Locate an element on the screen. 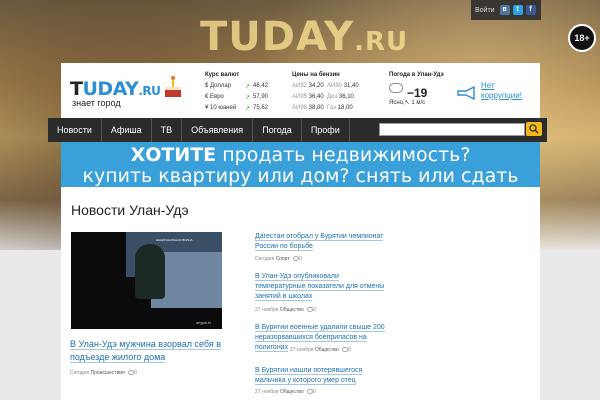  age-rating-badge: 18+ is located at coordinates (582, 38).